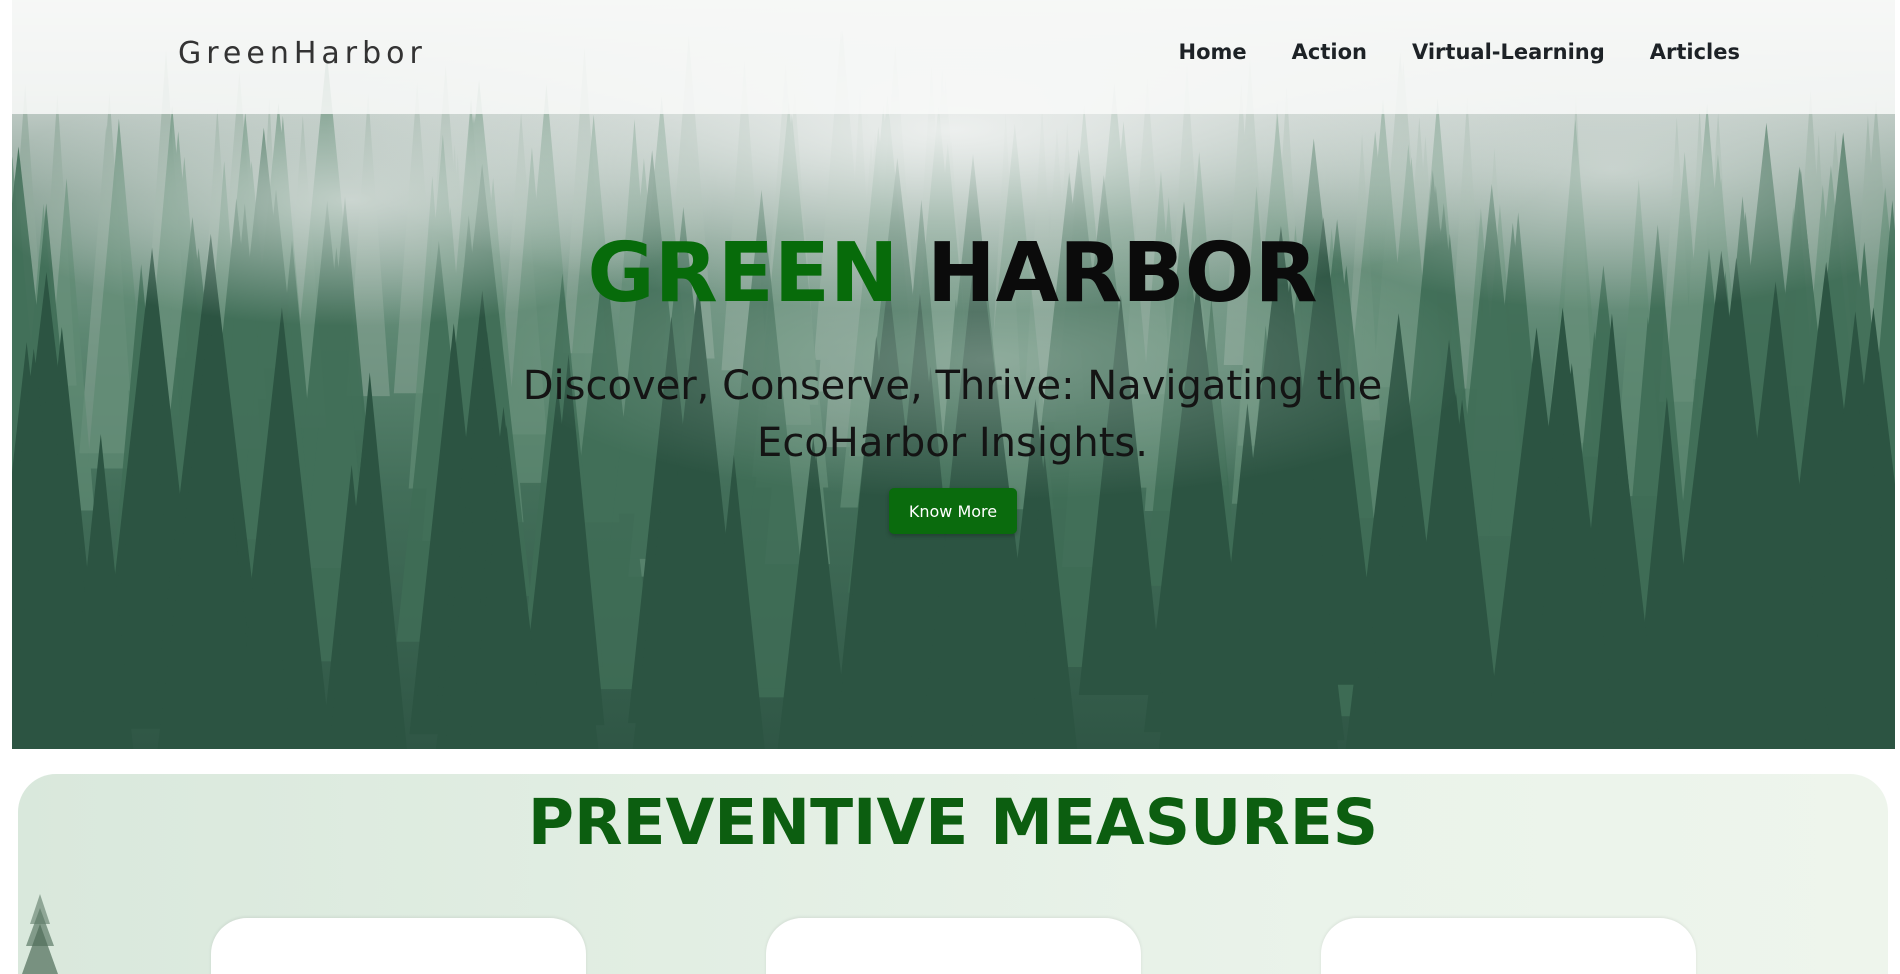  Describe the element at coordinates (1213, 52) in the screenshot. I see `nav-home-link: Home` at that location.